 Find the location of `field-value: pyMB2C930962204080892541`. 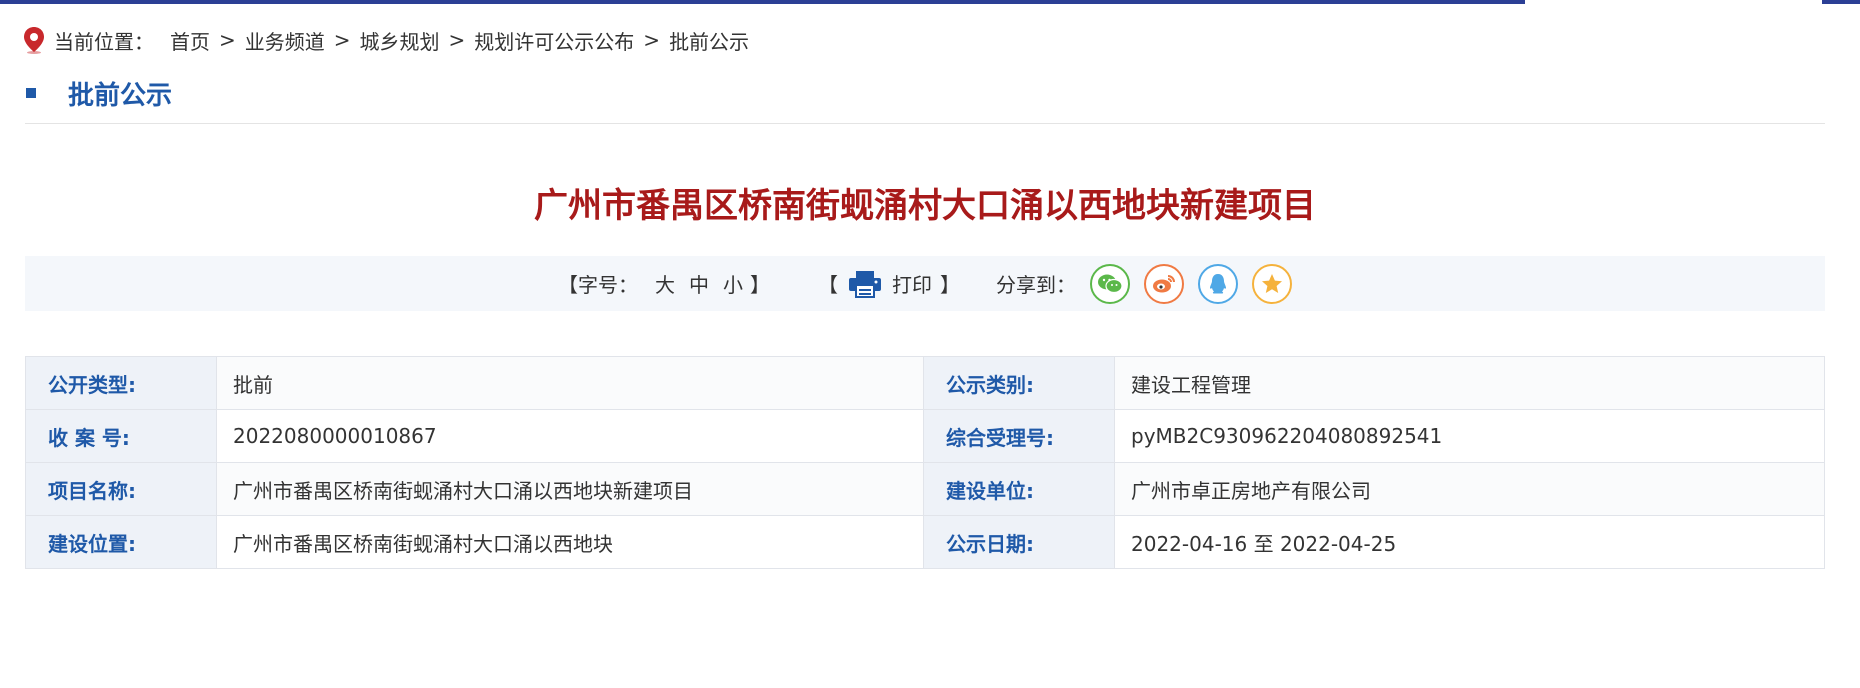

field-value: pyMB2C930962204080892541 is located at coordinates (1469, 436).